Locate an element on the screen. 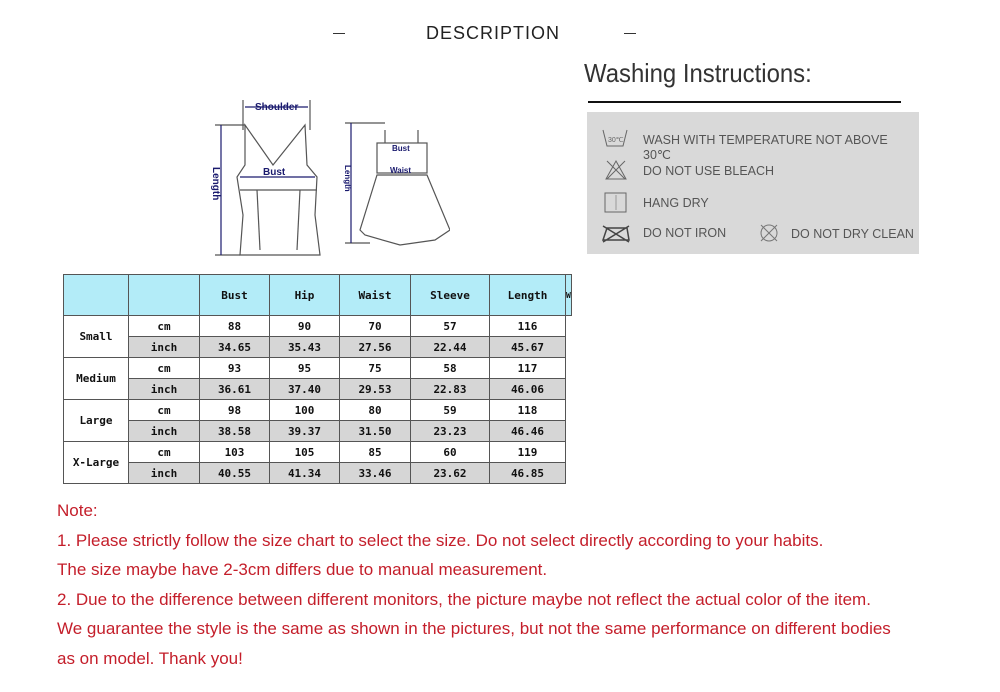  value-cell: 46.06 is located at coordinates (527, 389).